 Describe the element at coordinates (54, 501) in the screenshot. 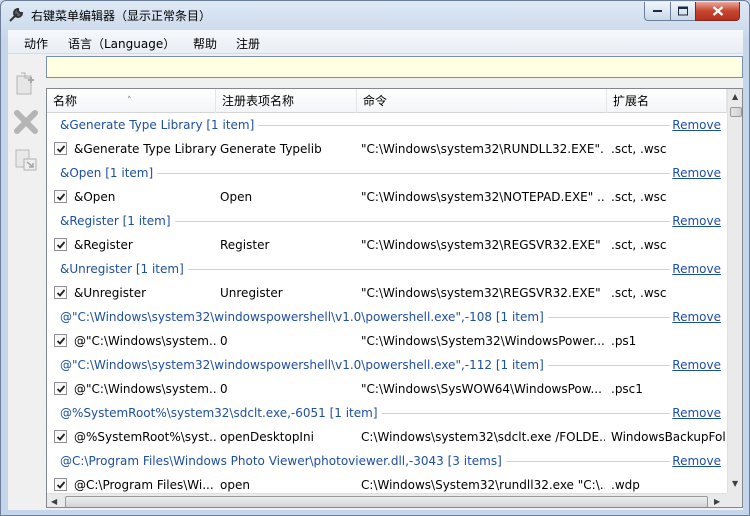

I see `scroll-left-icon: ◀` at that location.